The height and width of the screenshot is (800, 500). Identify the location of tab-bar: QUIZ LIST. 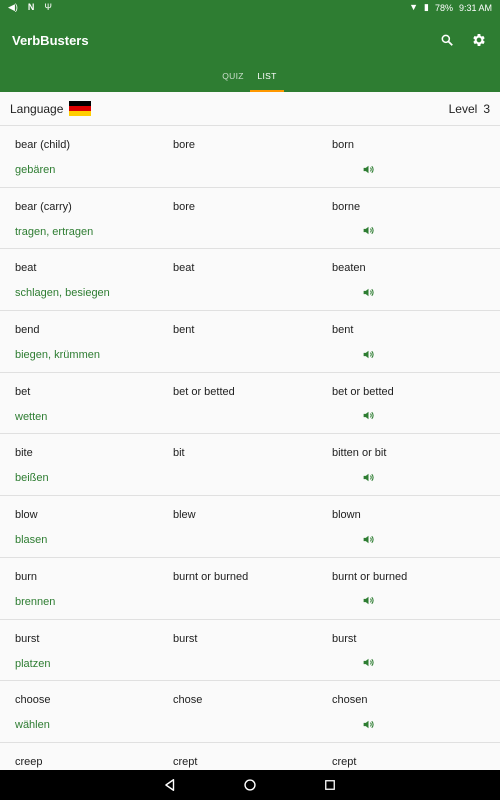
(250, 76).